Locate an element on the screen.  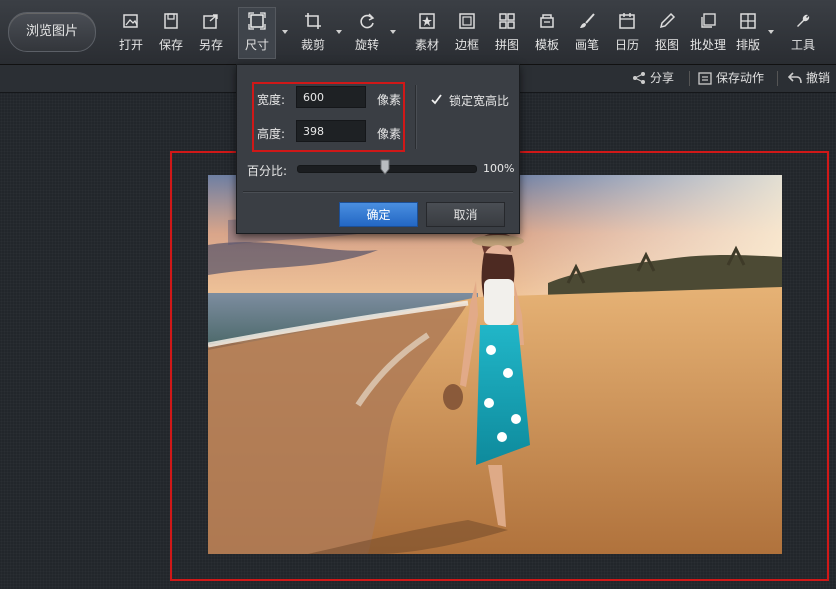
save-icon is located at coordinates (171, 21).